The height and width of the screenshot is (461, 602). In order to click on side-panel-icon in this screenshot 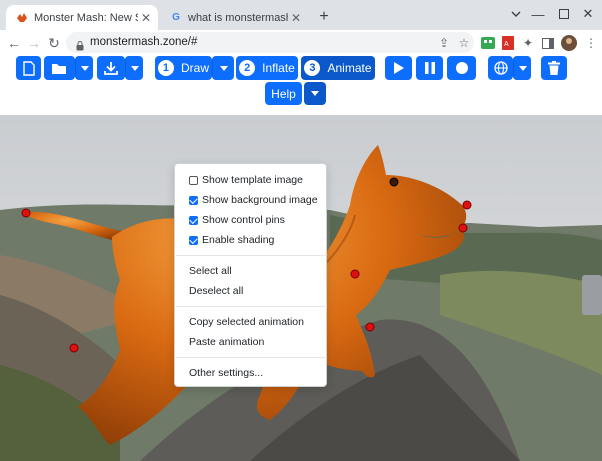, I will do `click(548, 43)`.